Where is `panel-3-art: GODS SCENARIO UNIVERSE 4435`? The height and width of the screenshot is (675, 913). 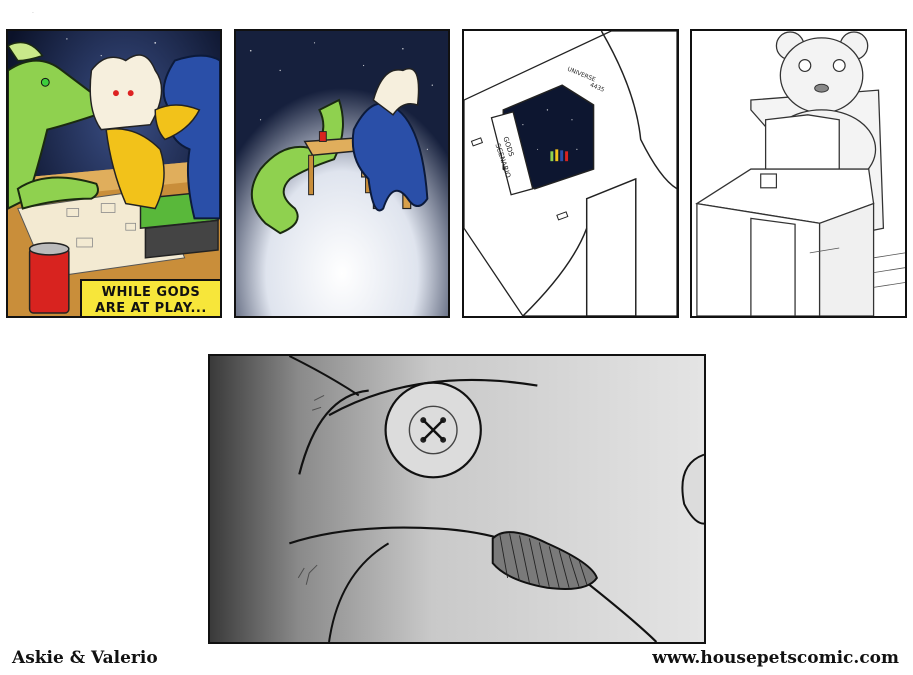 panel-3-art: GODS SCENARIO UNIVERSE 4435 is located at coordinates (570, 173).